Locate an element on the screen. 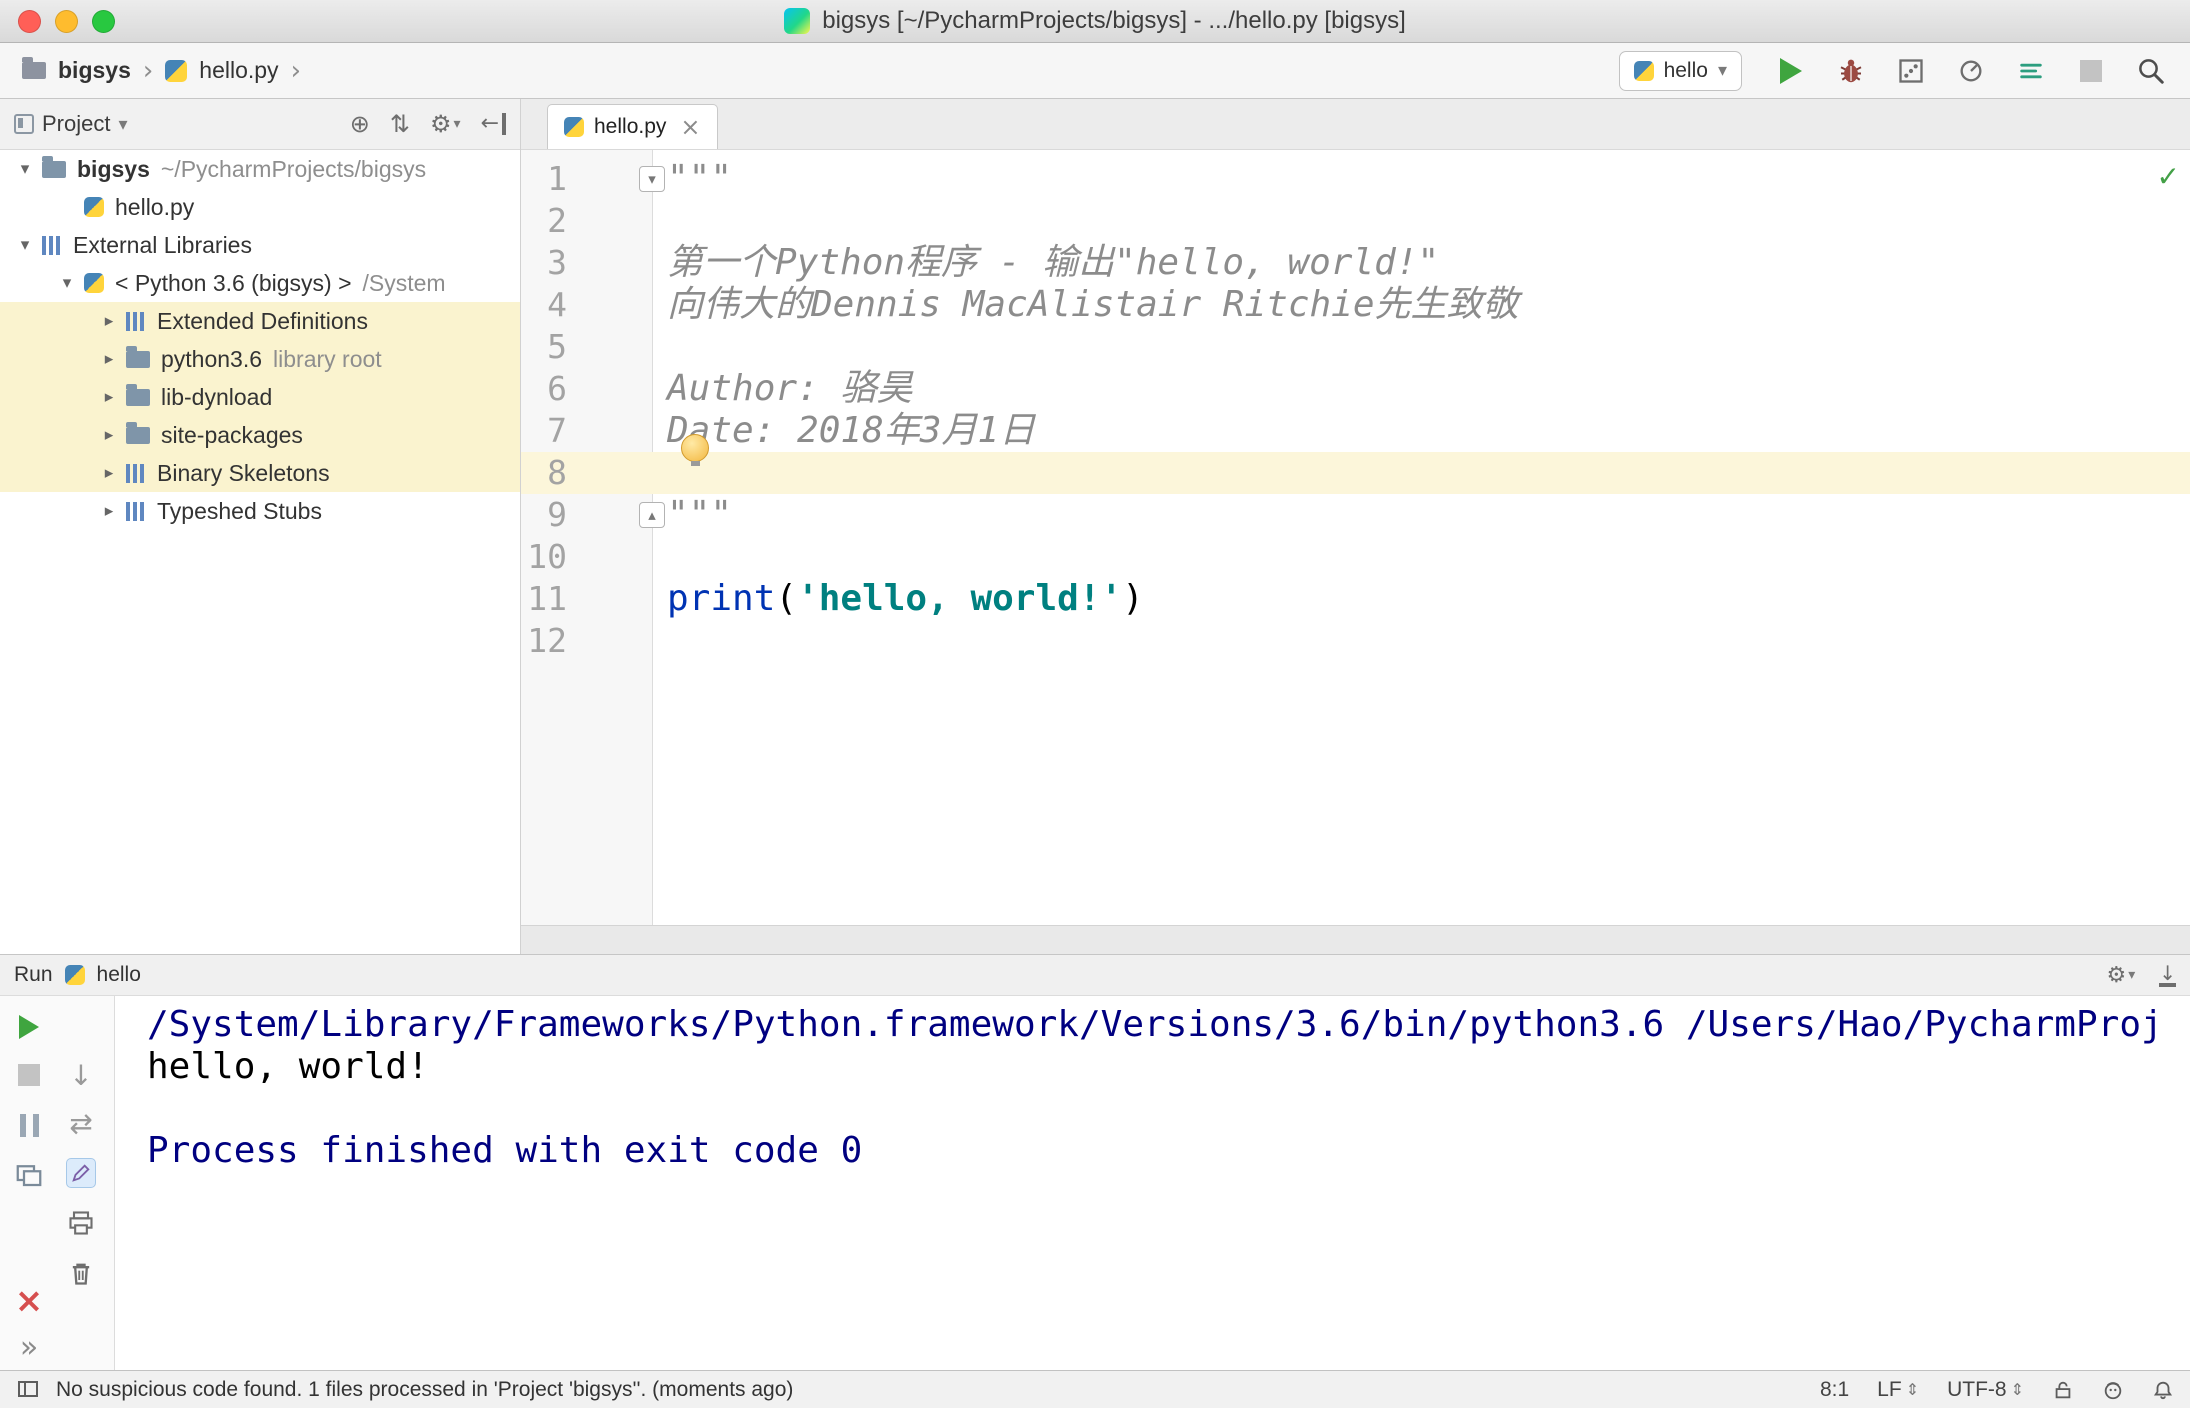 The width and height of the screenshot is (2190, 1408). rerun-button is located at coordinates (29, 1027).